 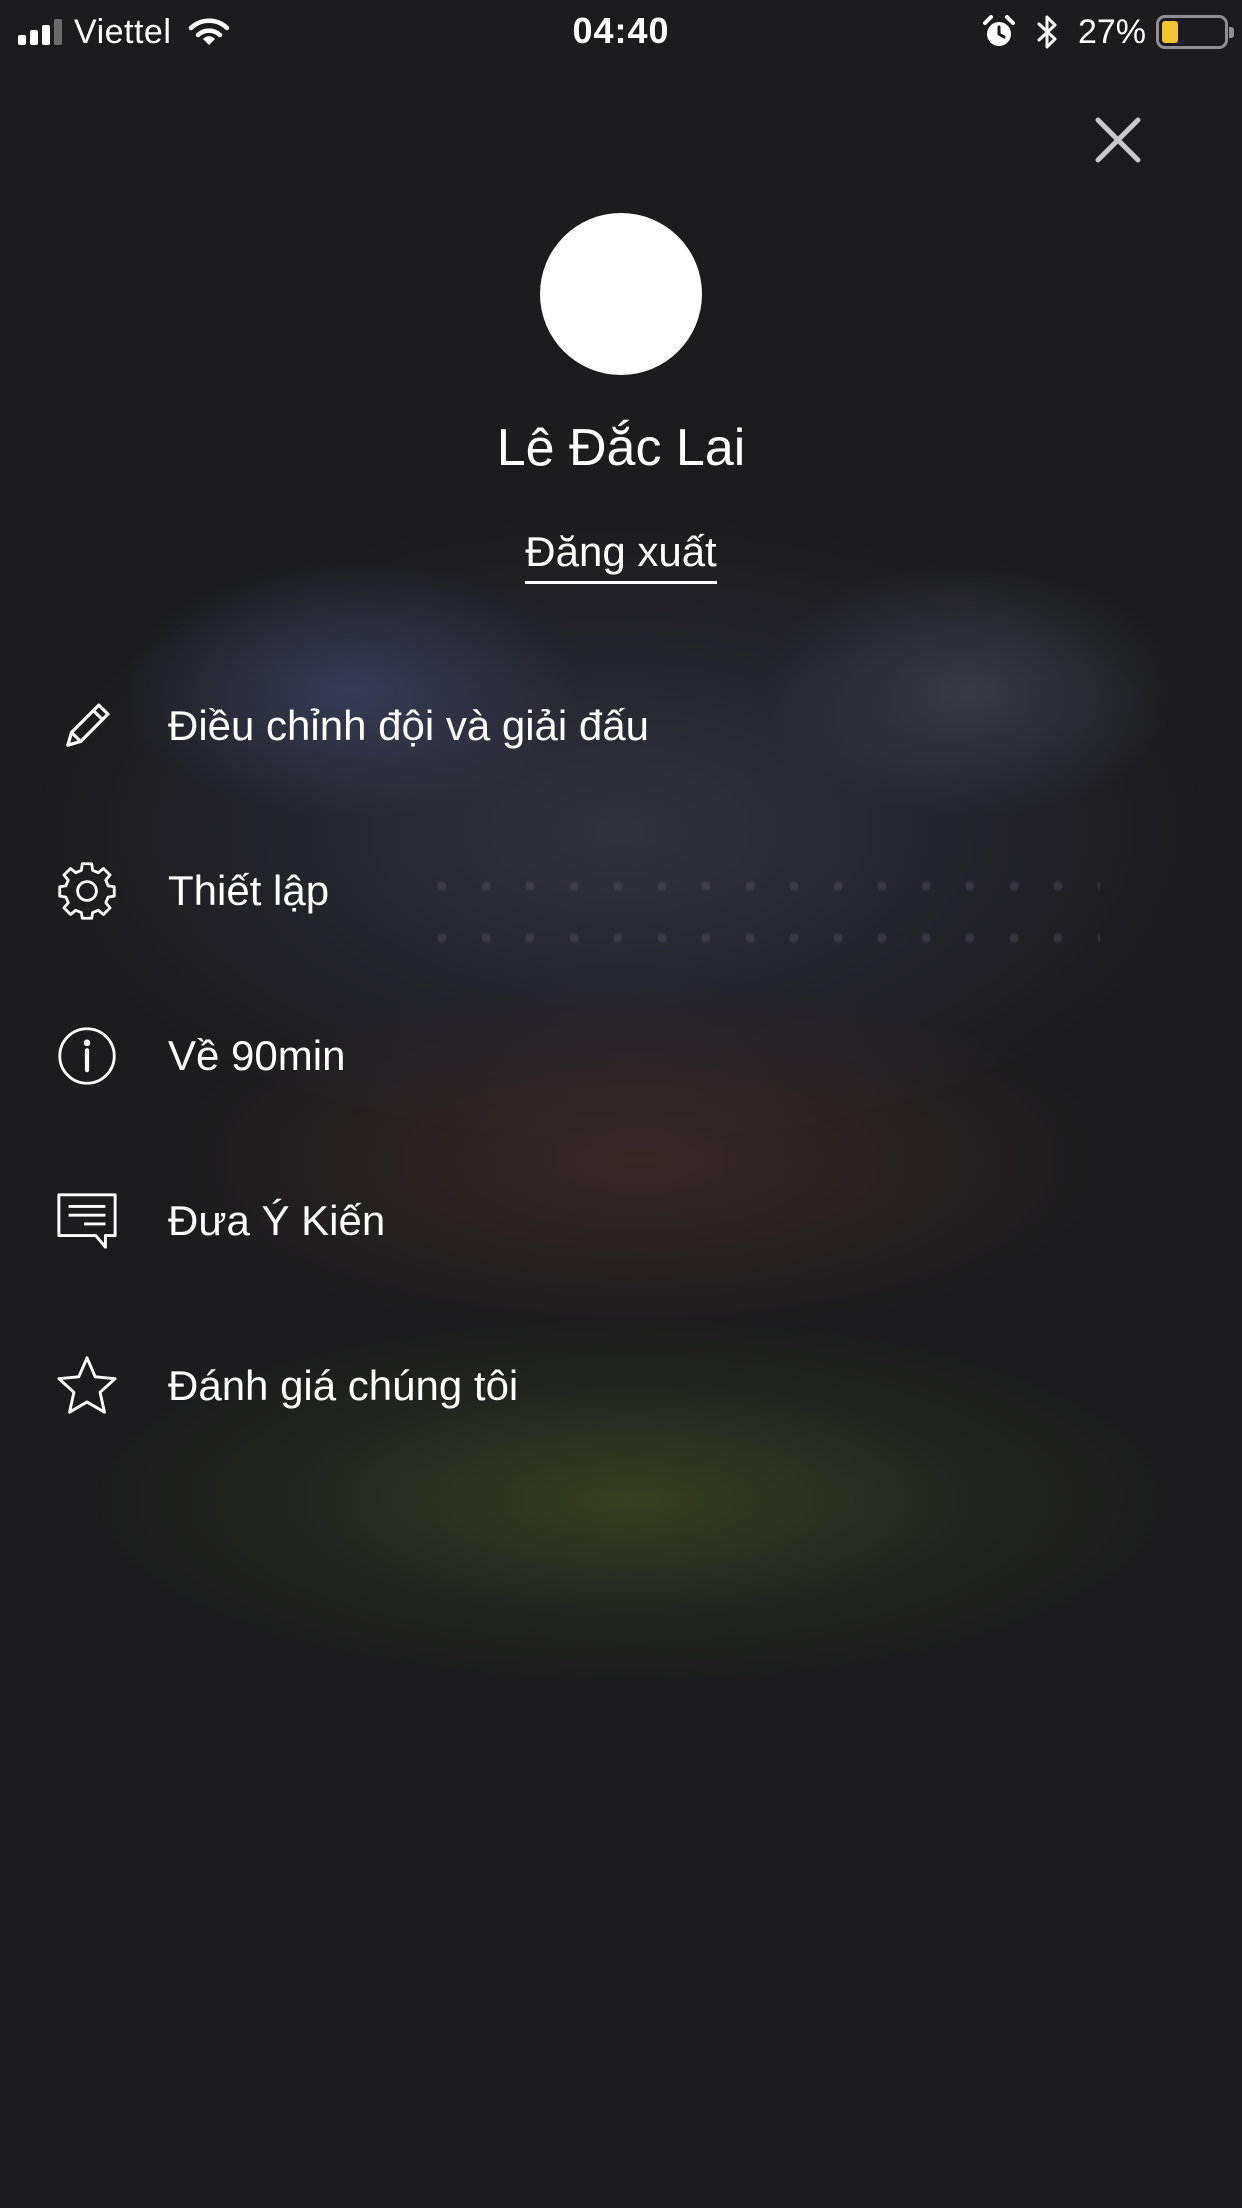 What do you see at coordinates (257, 1055) in the screenshot?
I see `menu-item-label: Về 90min` at bounding box center [257, 1055].